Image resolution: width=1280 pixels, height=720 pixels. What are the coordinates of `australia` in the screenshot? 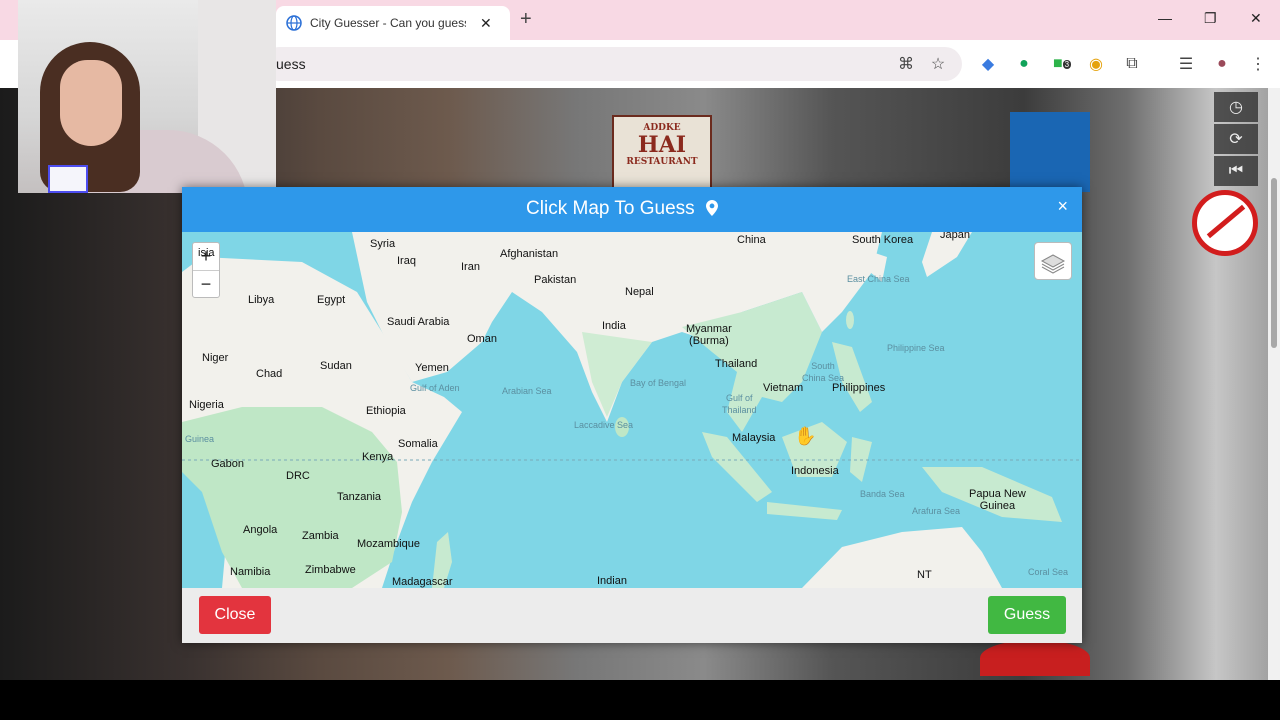 It's located at (902, 557).